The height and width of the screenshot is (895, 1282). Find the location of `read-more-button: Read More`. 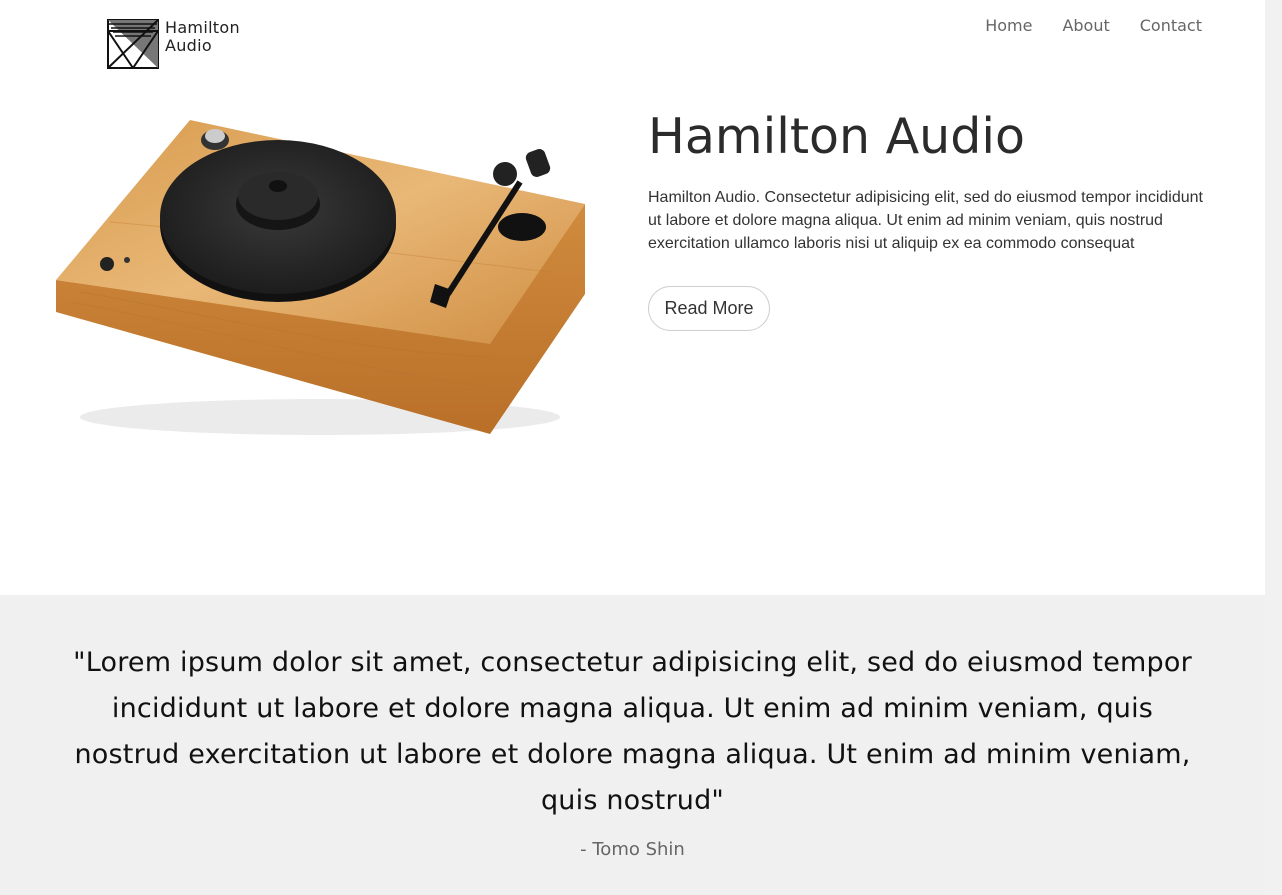

read-more-button: Read More is located at coordinates (709, 308).